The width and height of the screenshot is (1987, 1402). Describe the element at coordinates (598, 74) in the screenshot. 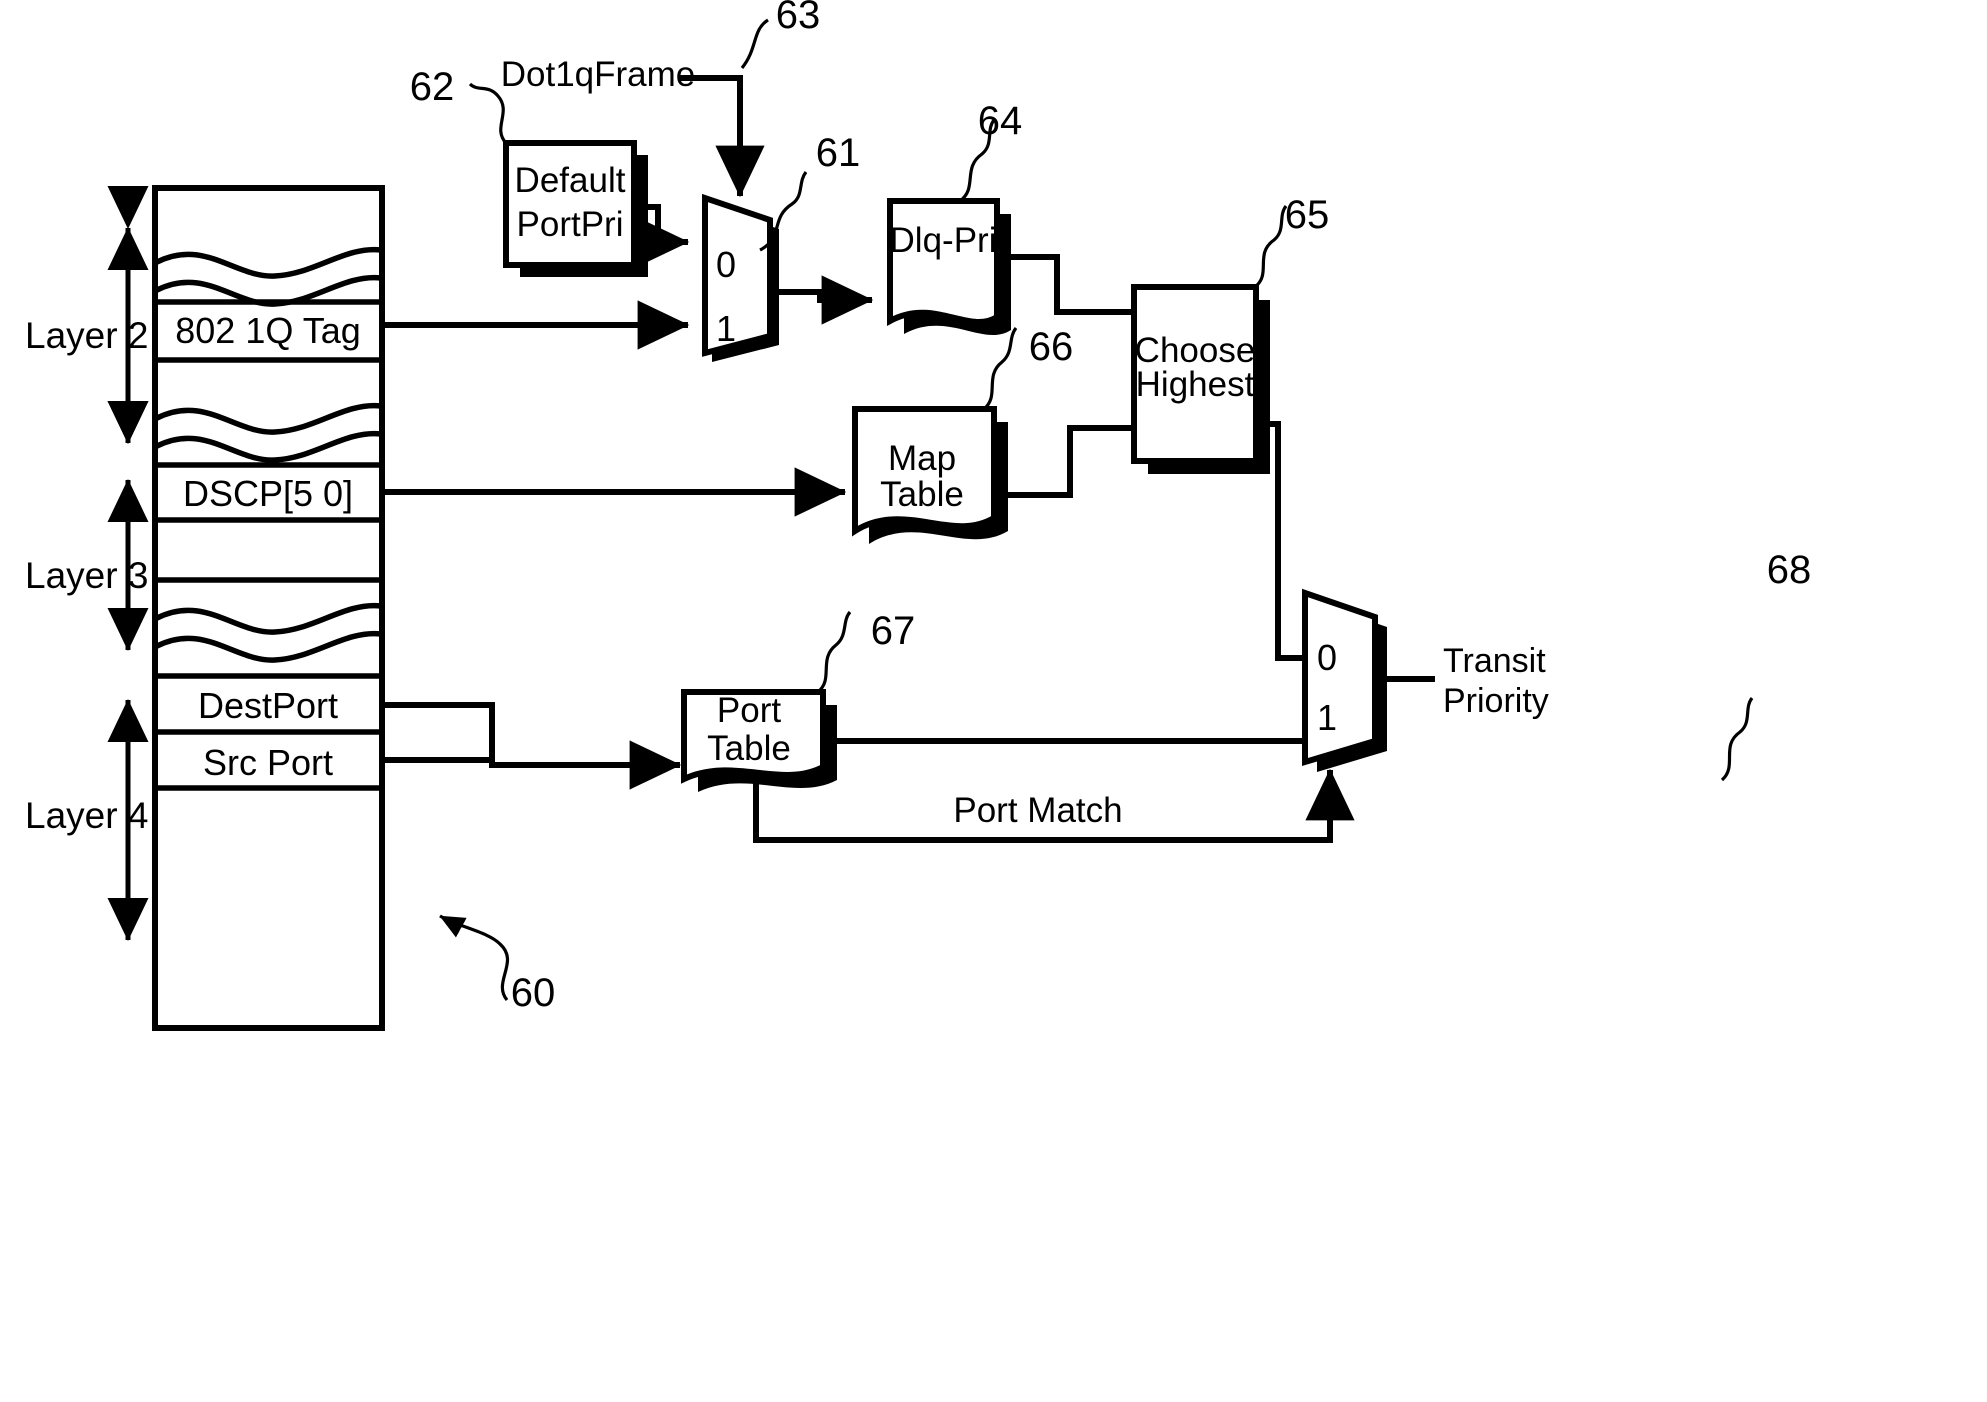

I see `dot1q-frame-label: Dot1qFrame` at that location.